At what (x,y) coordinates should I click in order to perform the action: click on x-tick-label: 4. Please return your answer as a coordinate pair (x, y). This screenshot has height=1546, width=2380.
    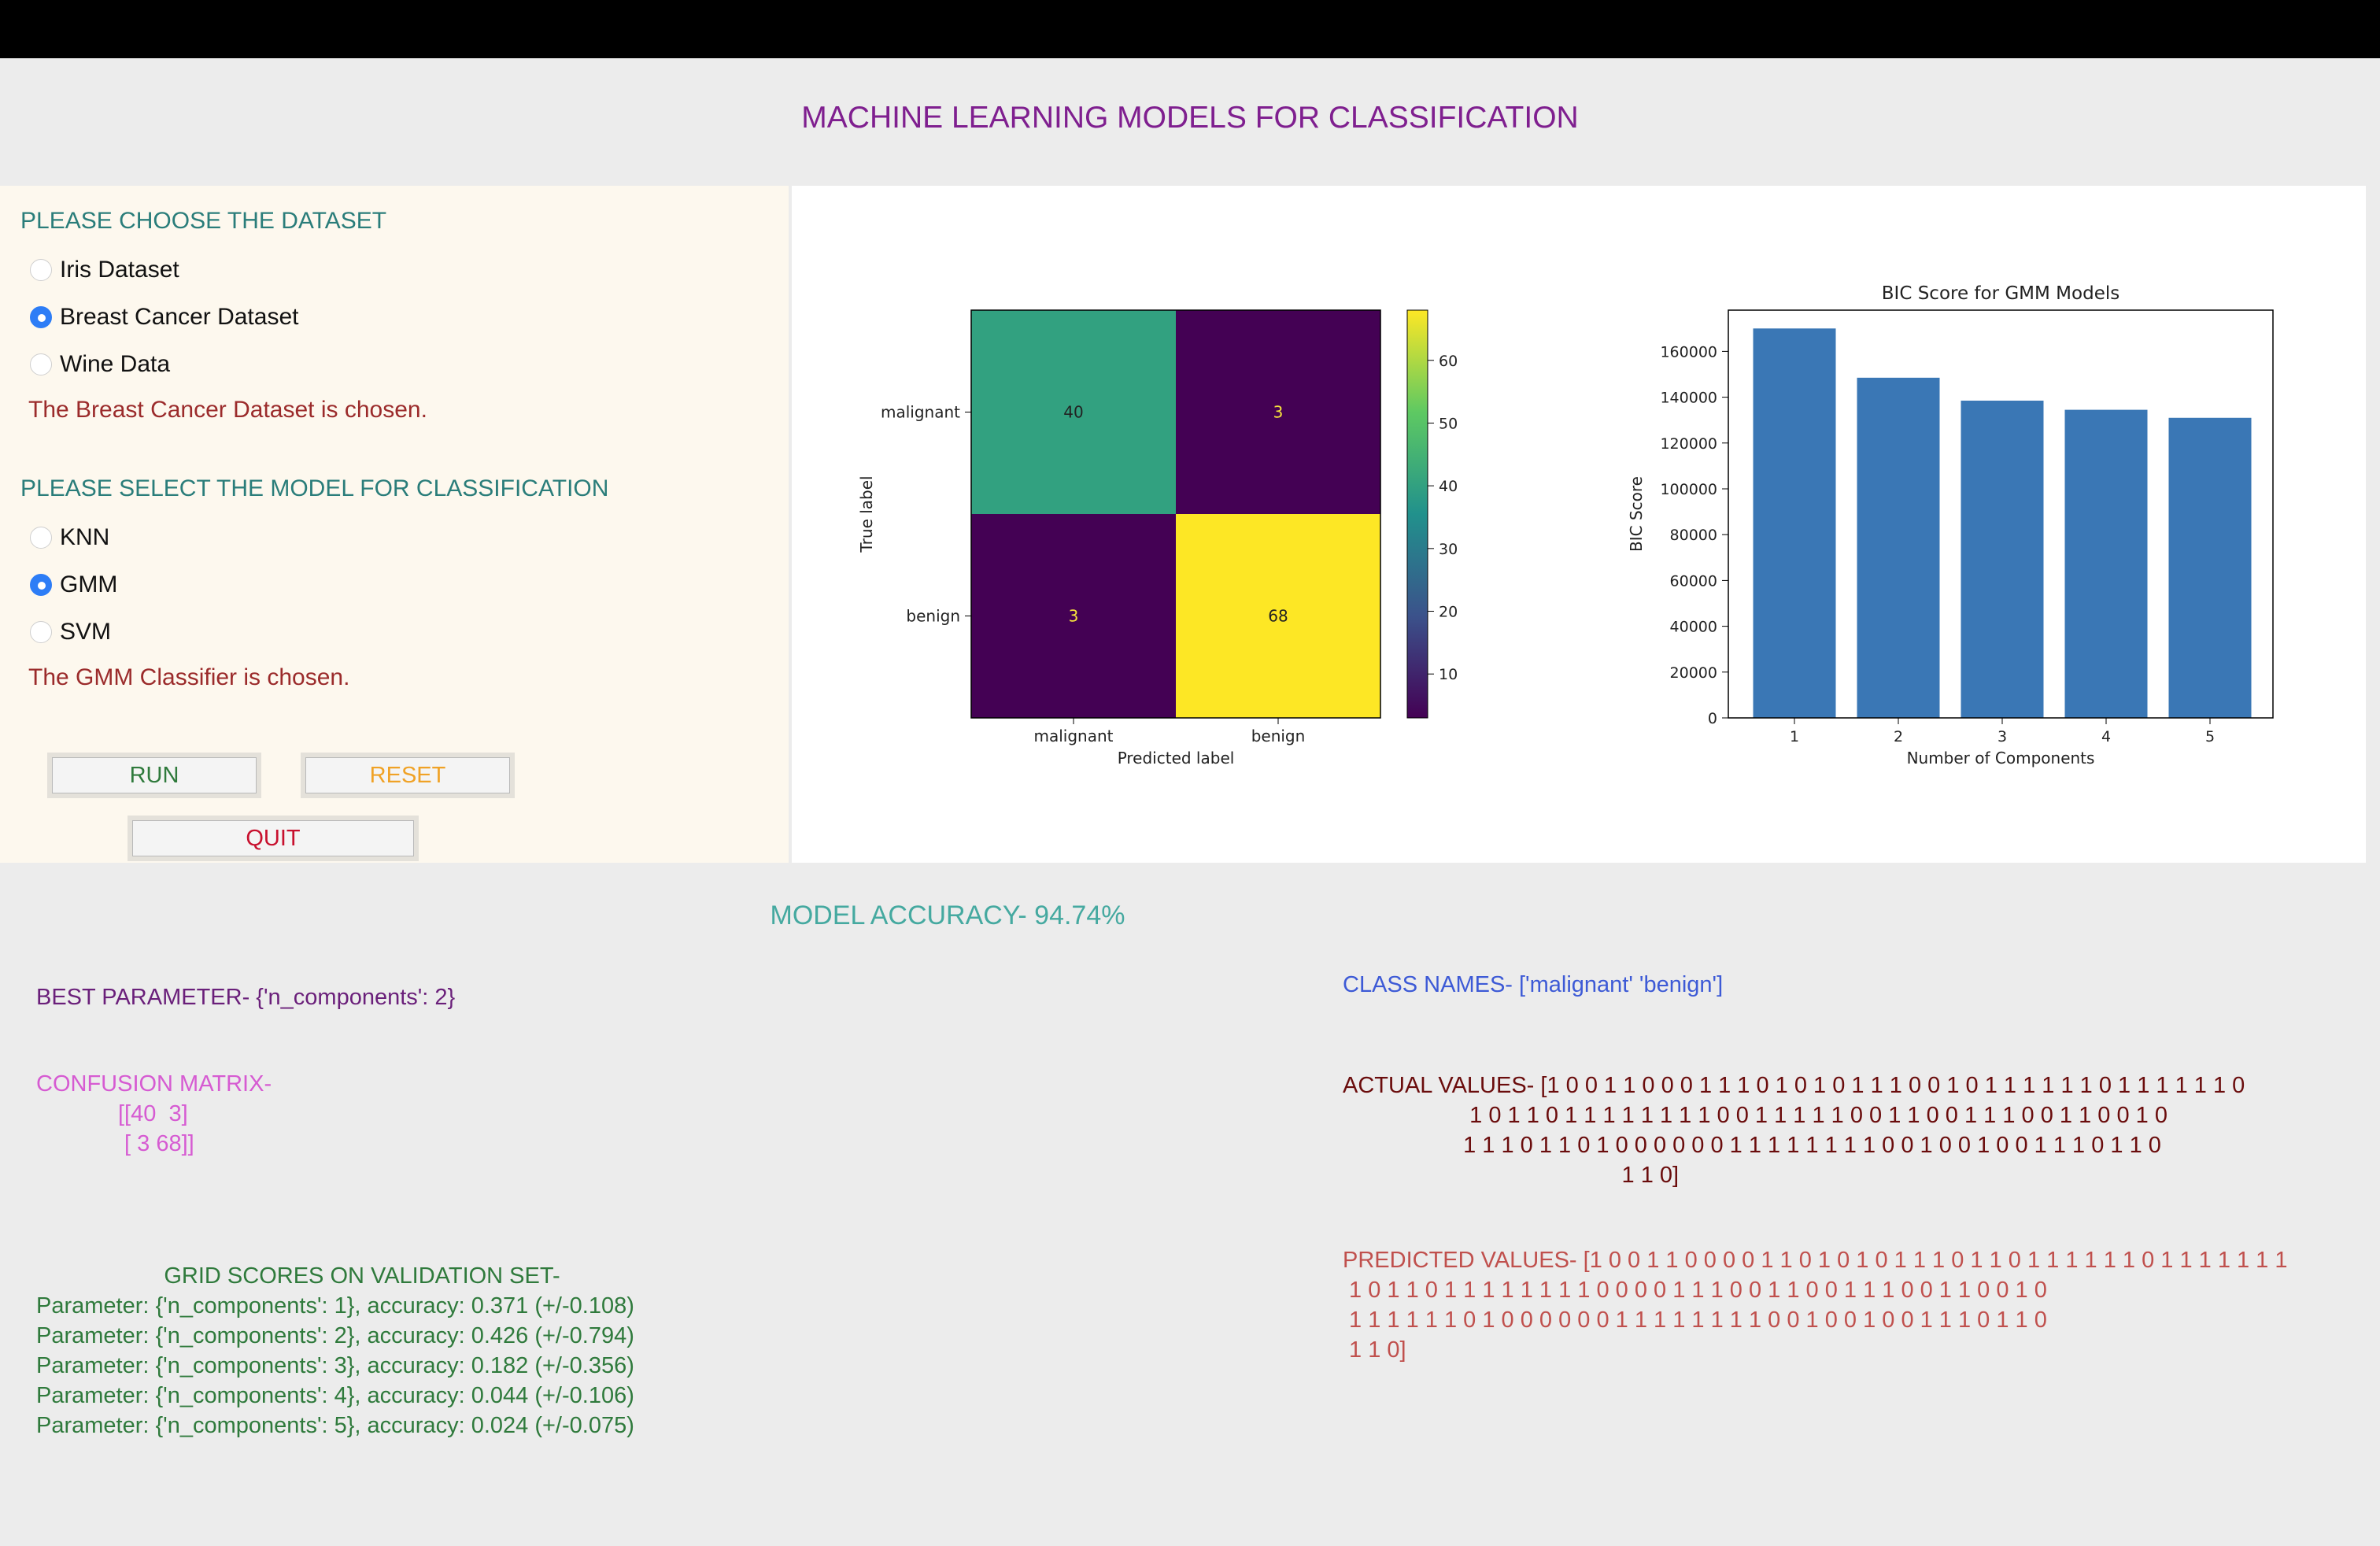
    Looking at the image, I should click on (2106, 737).